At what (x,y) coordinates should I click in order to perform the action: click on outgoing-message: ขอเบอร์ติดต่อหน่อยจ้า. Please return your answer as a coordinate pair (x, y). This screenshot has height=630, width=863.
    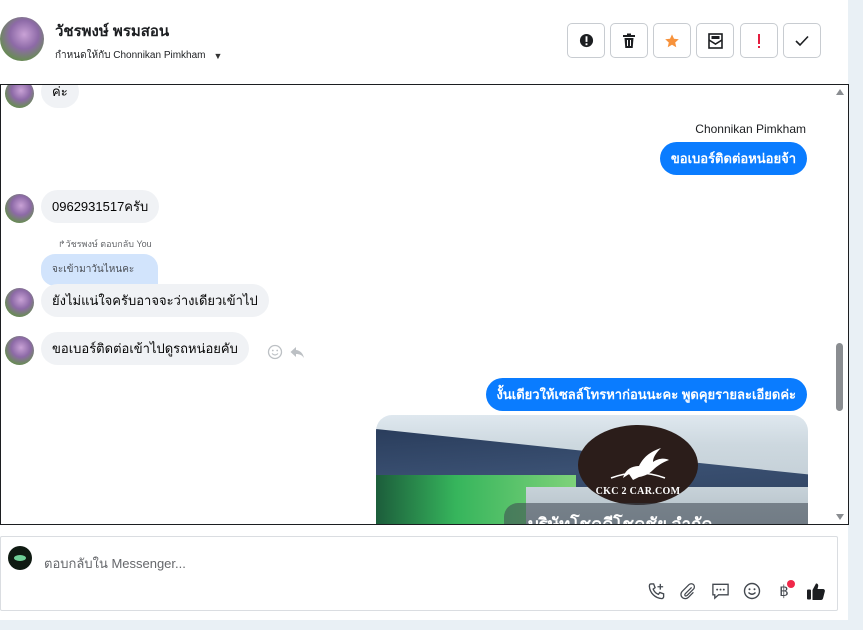
    Looking at the image, I should click on (733, 158).